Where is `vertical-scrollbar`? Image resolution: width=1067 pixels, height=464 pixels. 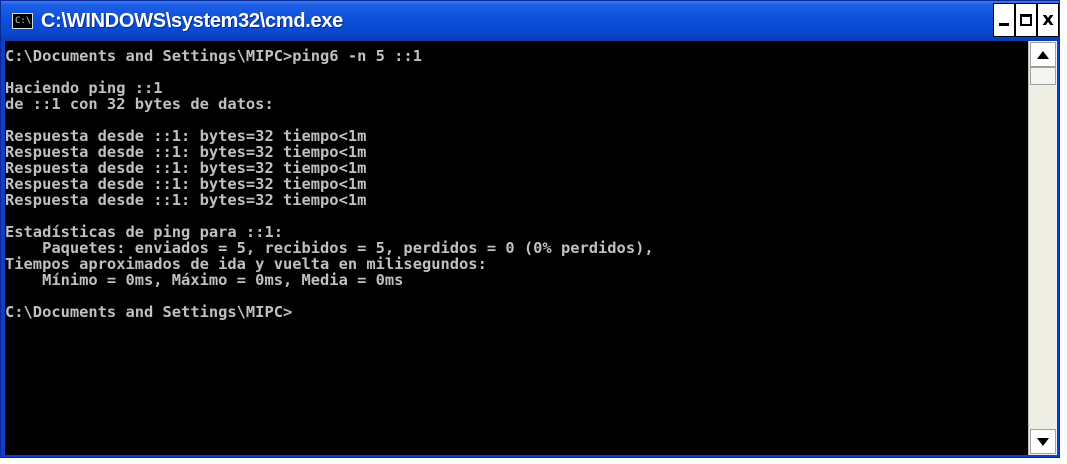
vertical-scrollbar is located at coordinates (1042, 248).